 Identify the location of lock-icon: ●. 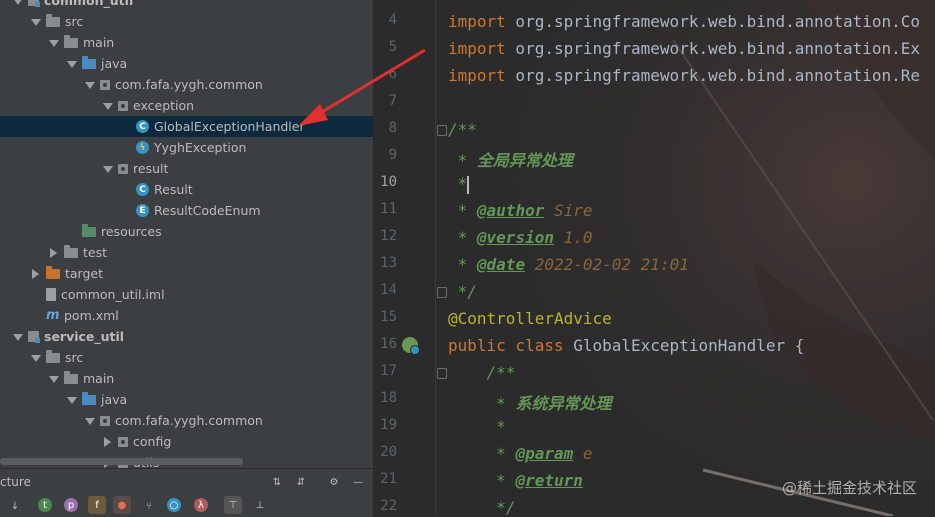
(122, 505).